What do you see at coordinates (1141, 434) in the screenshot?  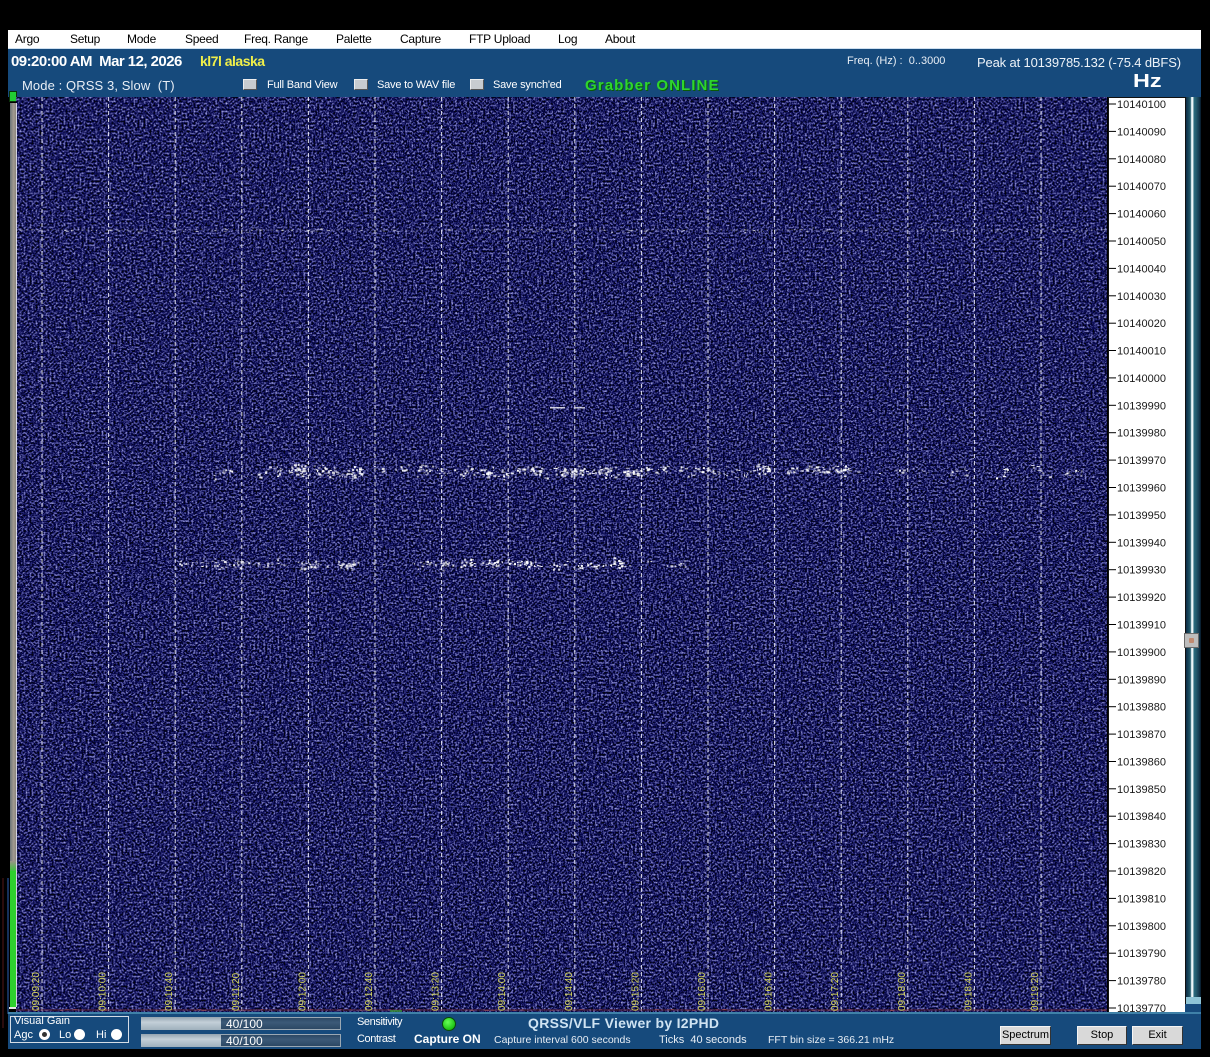 I see `svg-text: 10139980` at bounding box center [1141, 434].